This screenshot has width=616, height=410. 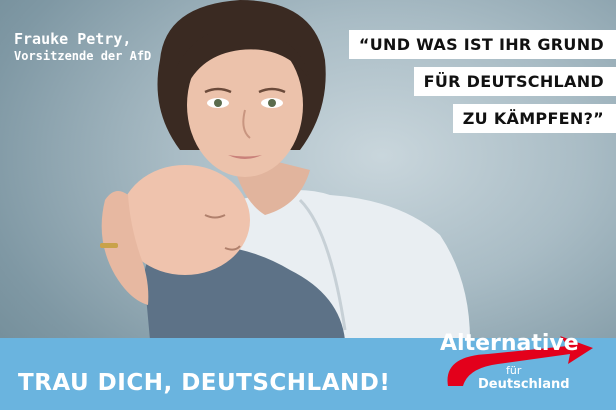 I want to click on quote-line-3: ZU KÄMPFEN?”, so click(x=534, y=118).